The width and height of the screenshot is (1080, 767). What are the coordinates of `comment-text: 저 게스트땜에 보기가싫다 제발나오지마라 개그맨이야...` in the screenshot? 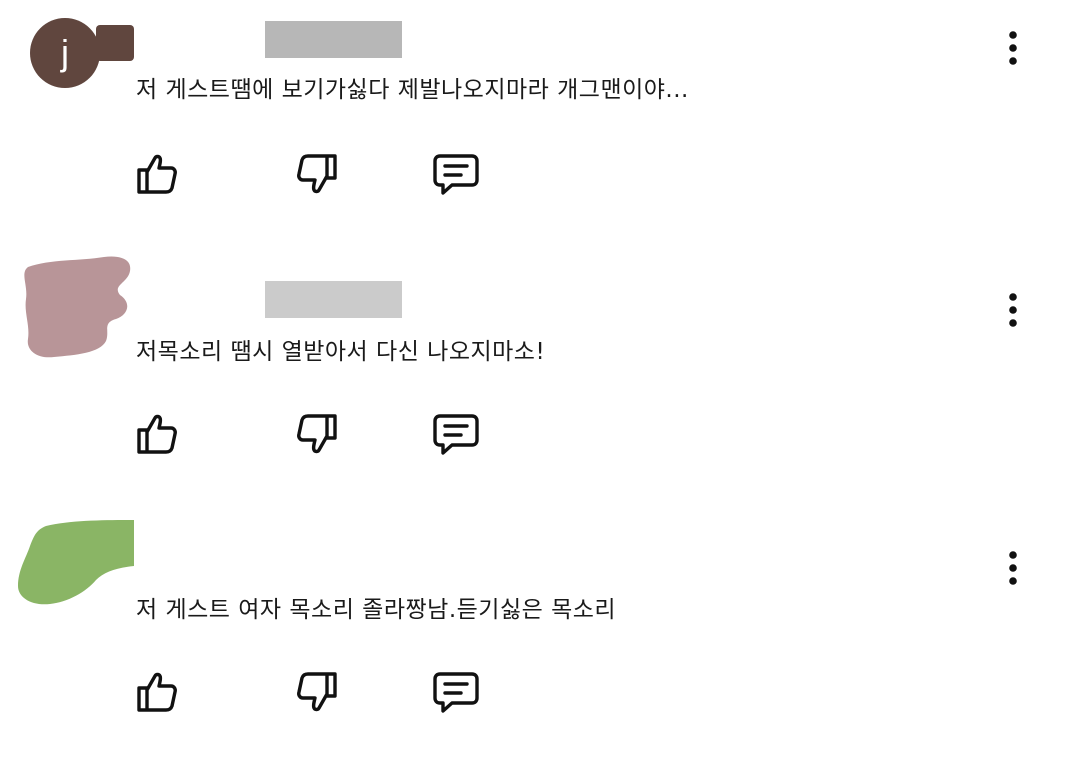 It's located at (412, 90).